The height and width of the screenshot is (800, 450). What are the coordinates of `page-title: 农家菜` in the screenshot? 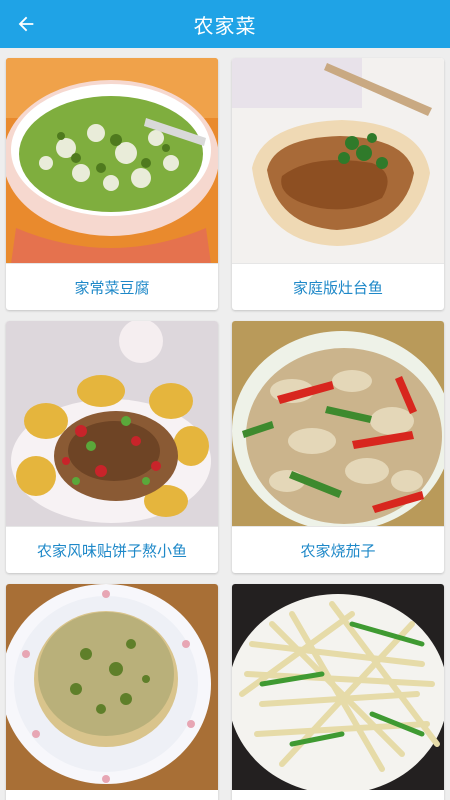 It's located at (225, 25).